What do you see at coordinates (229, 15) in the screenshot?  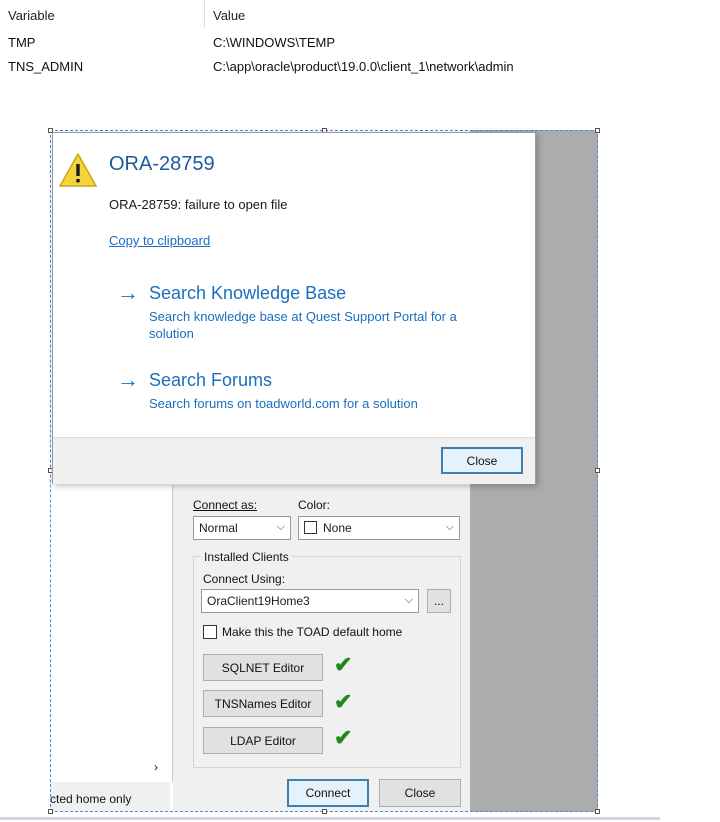 I see `value-column-header: Value` at bounding box center [229, 15].